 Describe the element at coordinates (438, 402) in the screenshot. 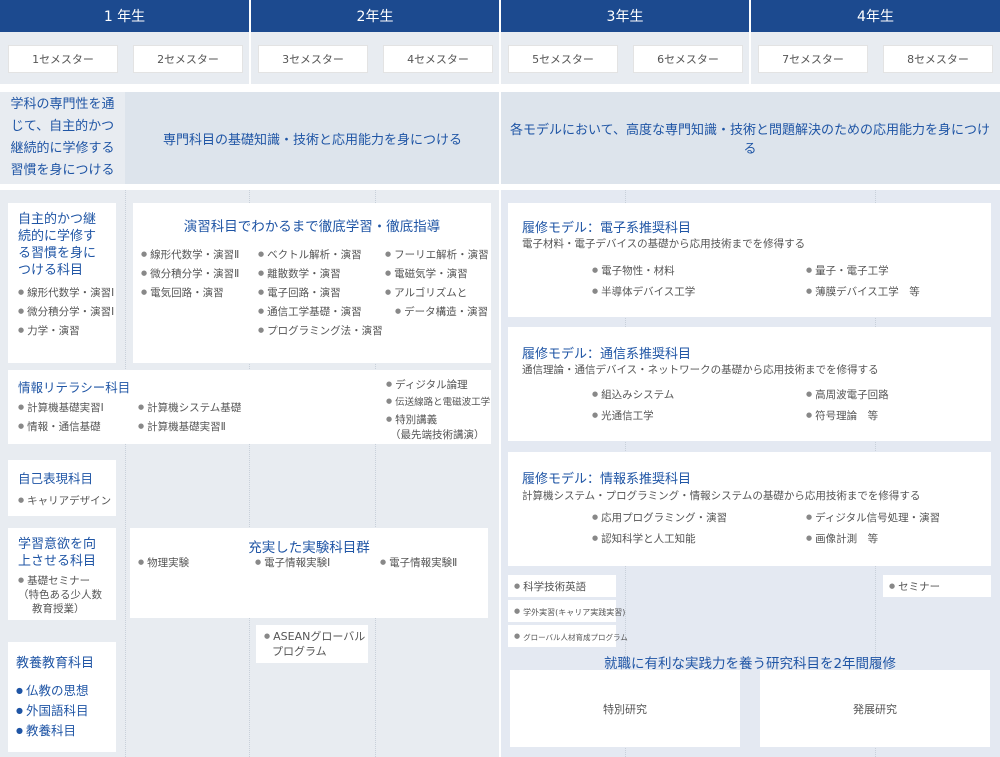

I see `joho-item: 伝送線路と電磁波工学` at that location.